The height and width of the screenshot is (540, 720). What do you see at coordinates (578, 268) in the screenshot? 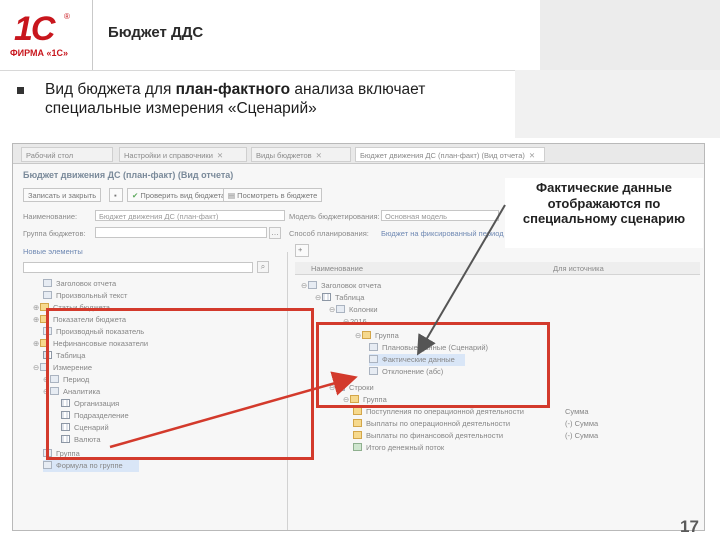
I see `column-source-header: Для источника` at bounding box center [578, 268].